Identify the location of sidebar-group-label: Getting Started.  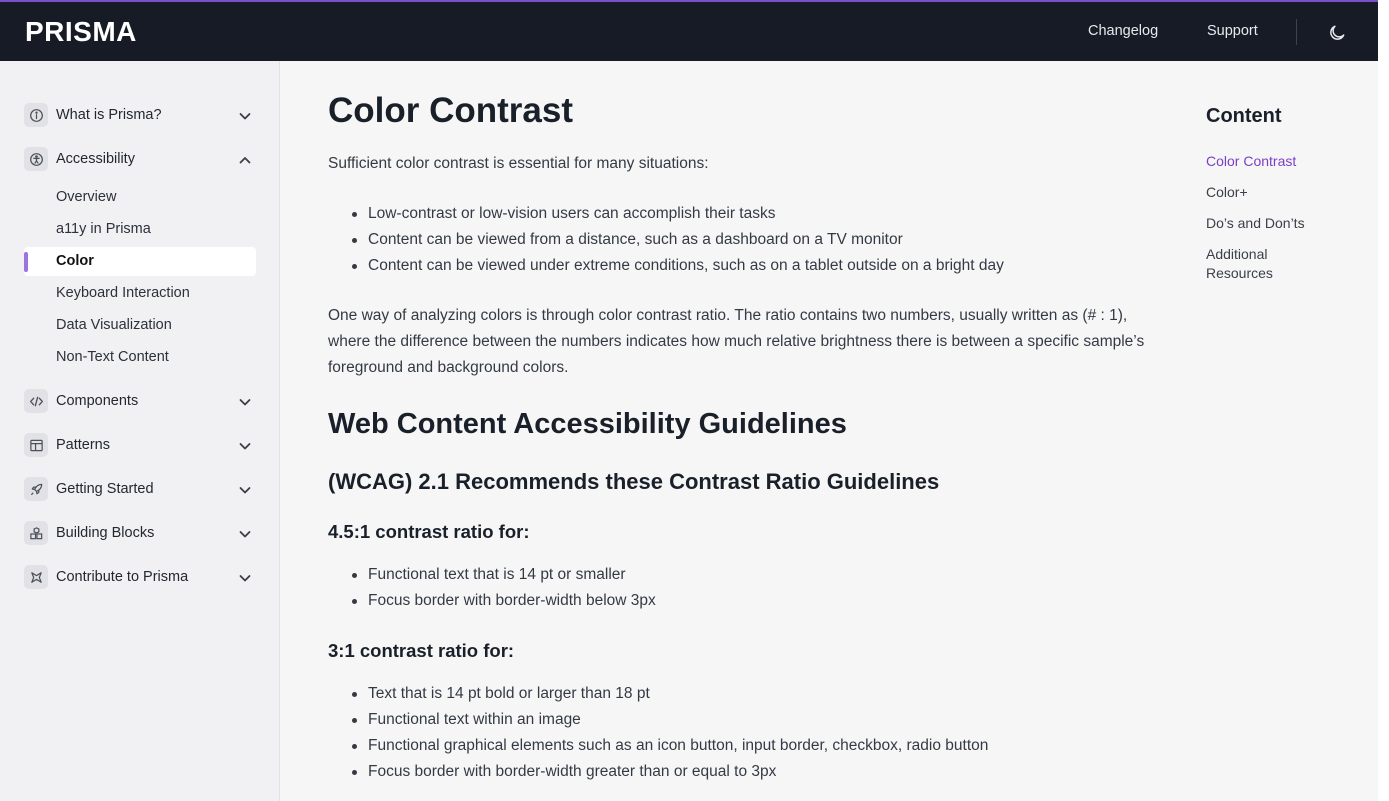
(105, 489).